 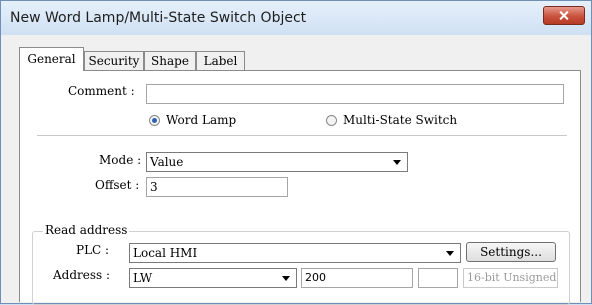 I want to click on mode-value: Value, so click(x=167, y=162).